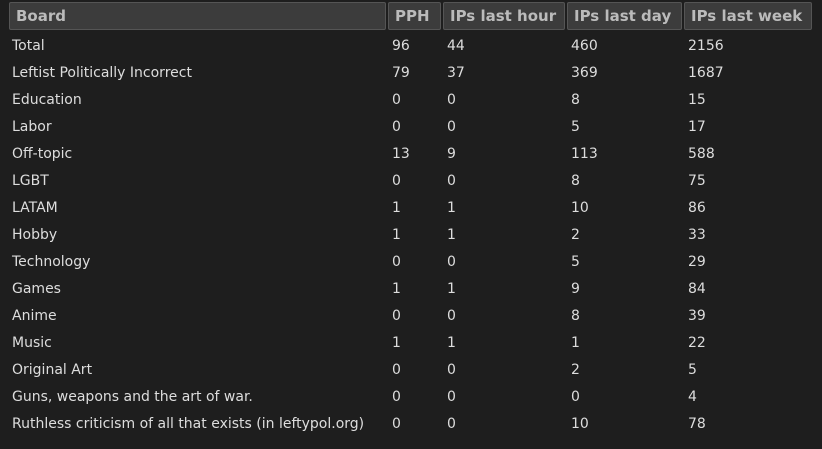 The image size is (822, 449). What do you see at coordinates (697, 180) in the screenshot?
I see `ips-last-week-cell: 75` at bounding box center [697, 180].